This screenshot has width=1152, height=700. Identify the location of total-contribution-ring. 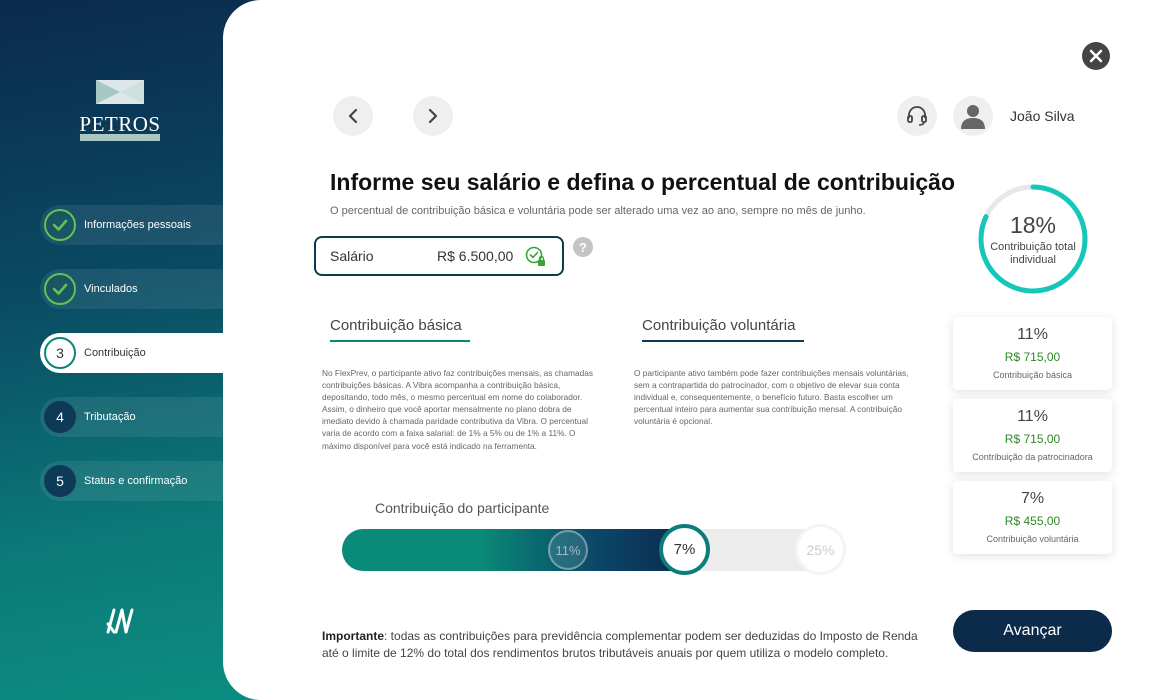
(1033, 239).